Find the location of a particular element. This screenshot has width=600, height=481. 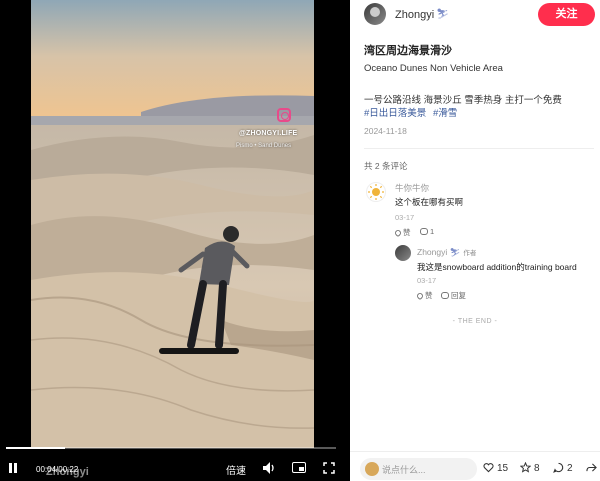

comment-text: 这个板在哪有买啊 is located at coordinates (429, 202).